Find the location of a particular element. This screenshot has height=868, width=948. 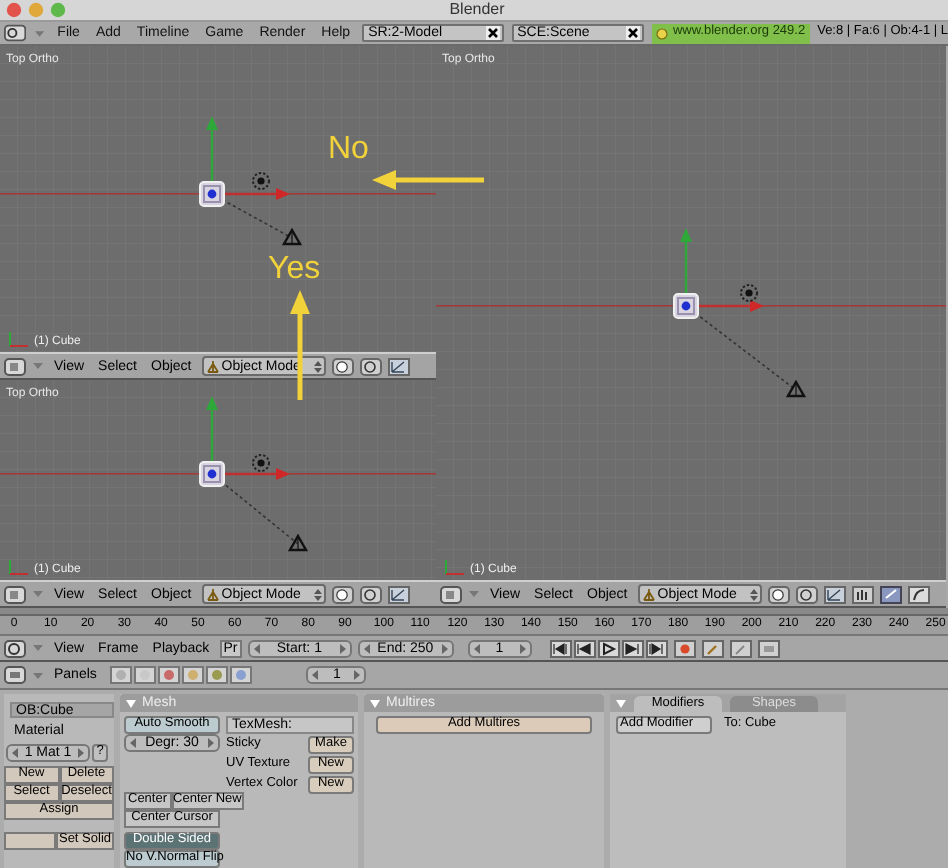

annotation-label: Yes is located at coordinates (294, 270).